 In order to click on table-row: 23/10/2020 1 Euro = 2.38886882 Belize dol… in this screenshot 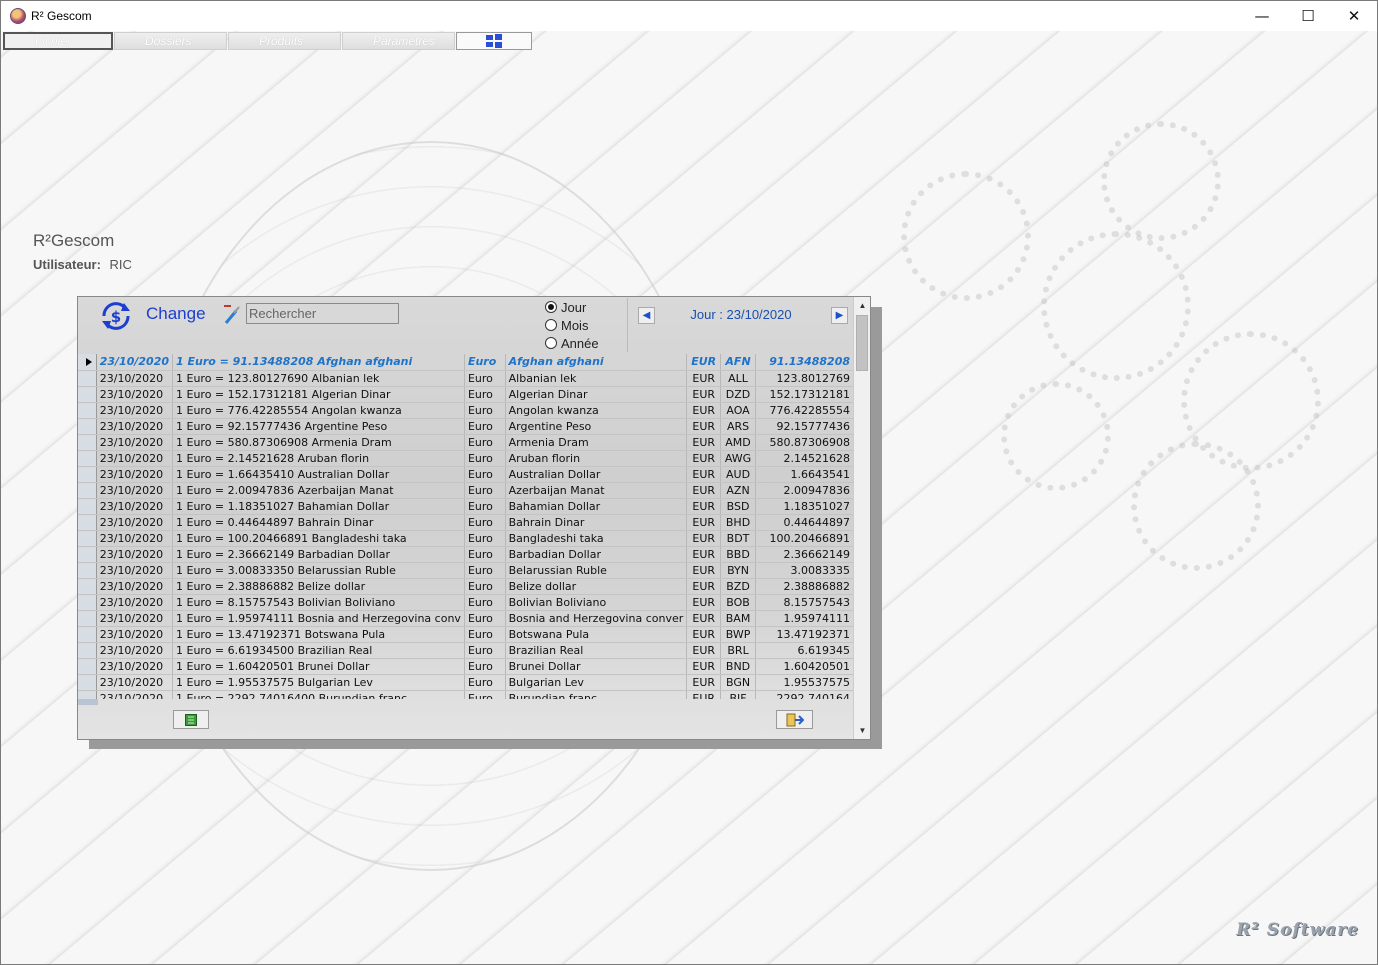, I will do `click(466, 586)`.